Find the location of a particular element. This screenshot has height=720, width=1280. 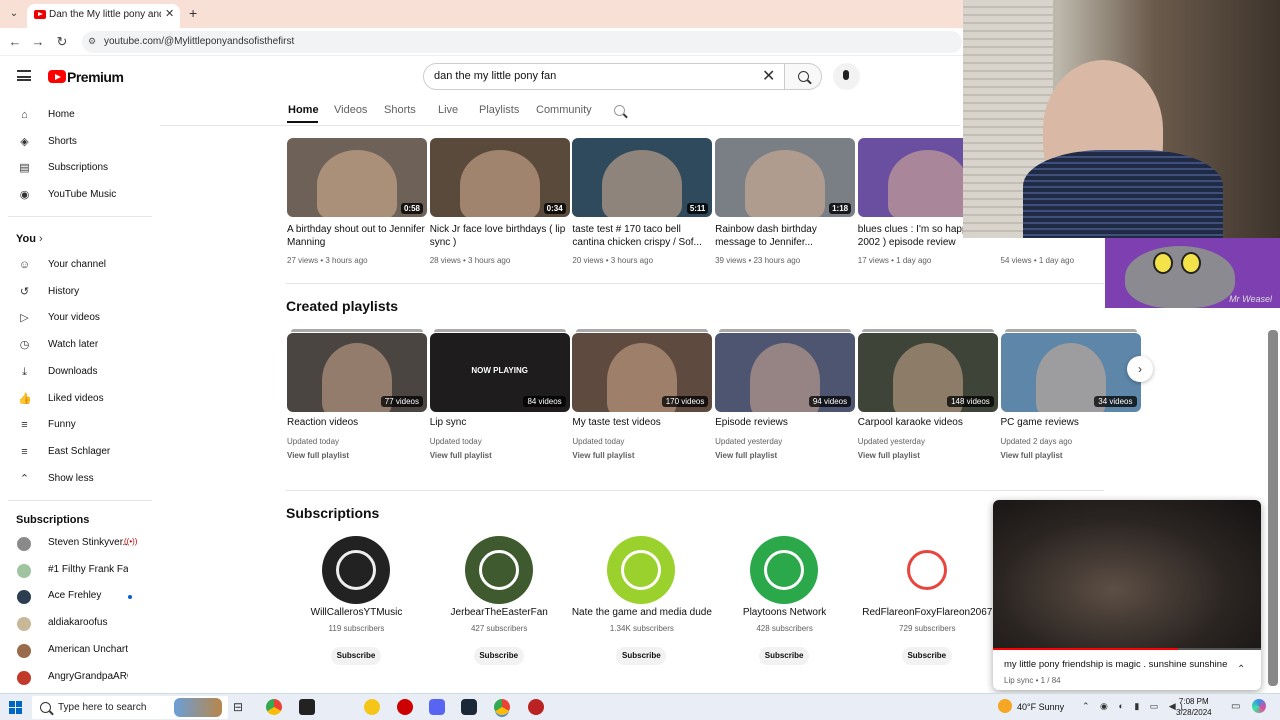

video-thumbnail: 0:34 is located at coordinates (499, 177).